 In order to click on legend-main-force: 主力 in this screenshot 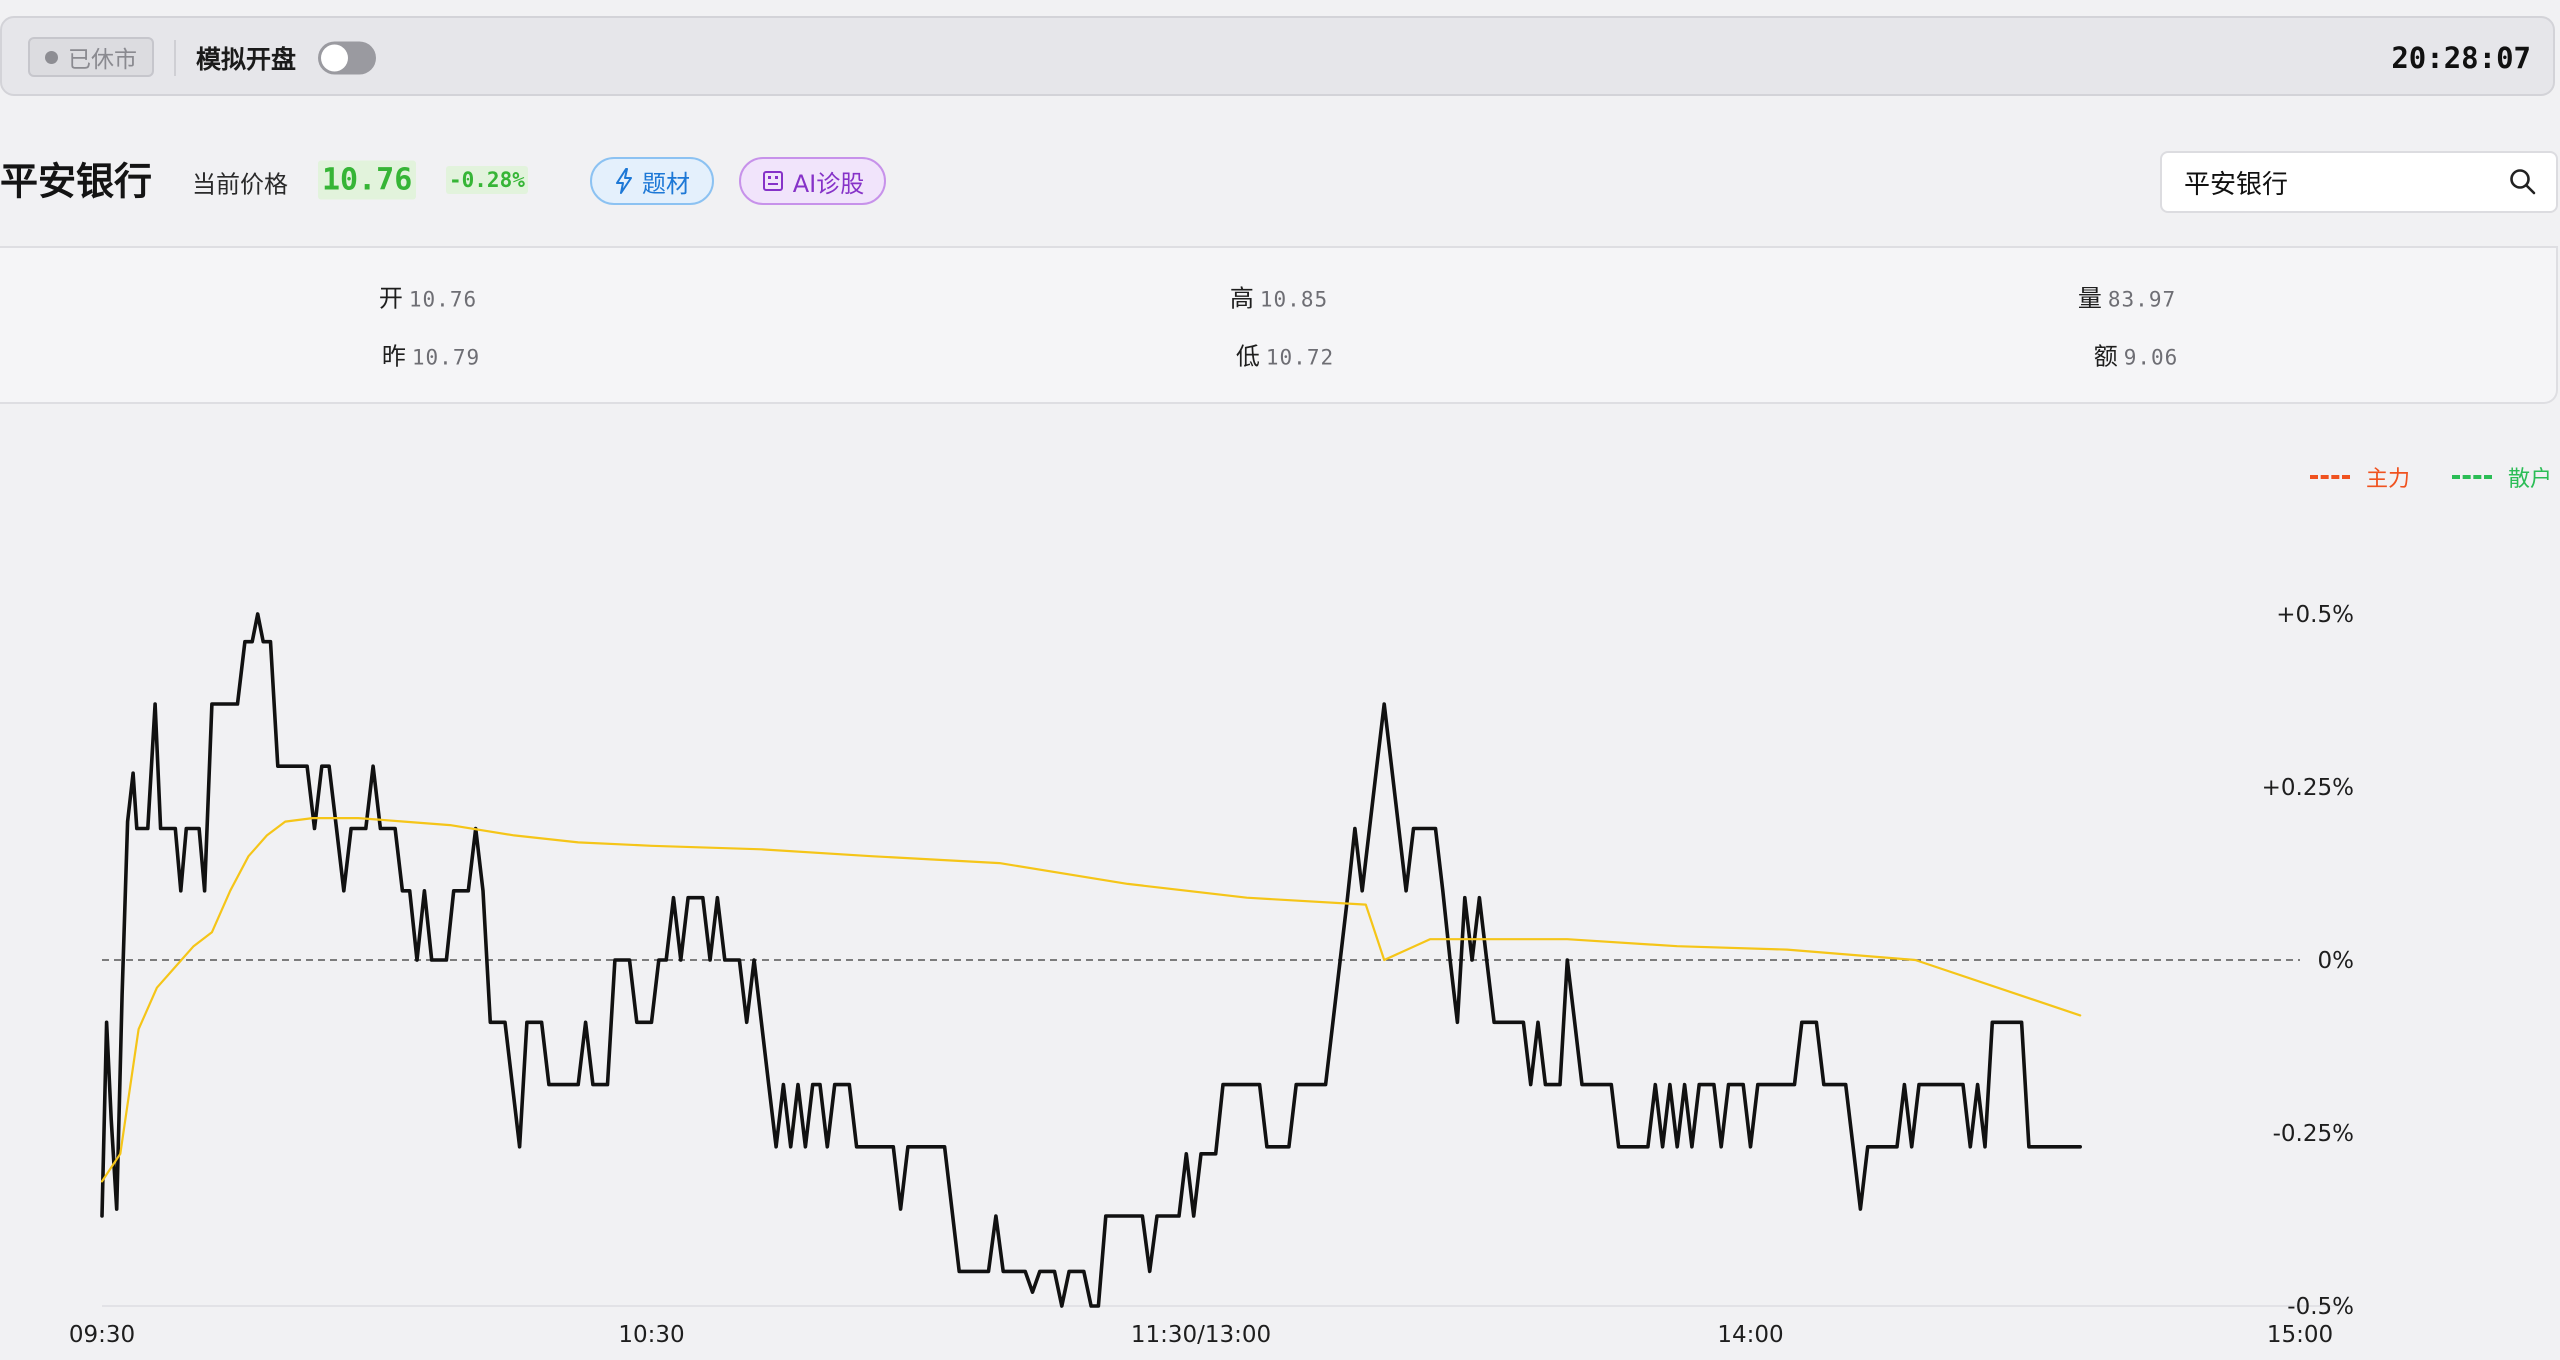, I will do `click(2360, 477)`.